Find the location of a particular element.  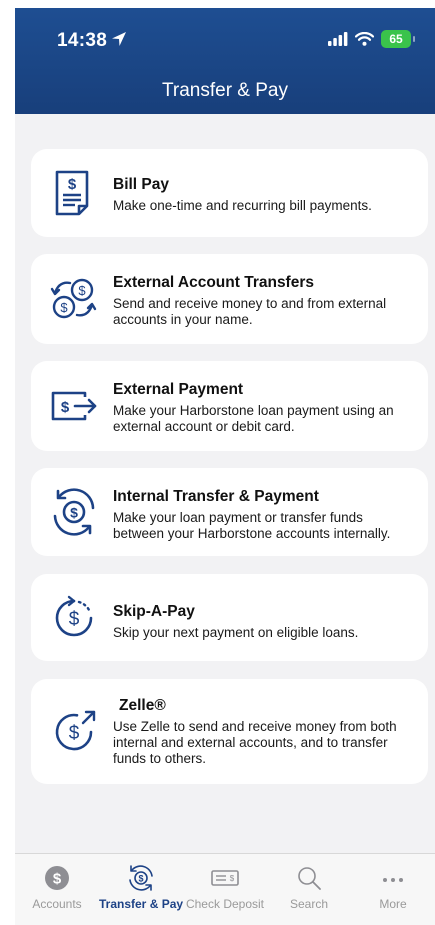

menu-item-title: External Payment is located at coordinates (178, 389).